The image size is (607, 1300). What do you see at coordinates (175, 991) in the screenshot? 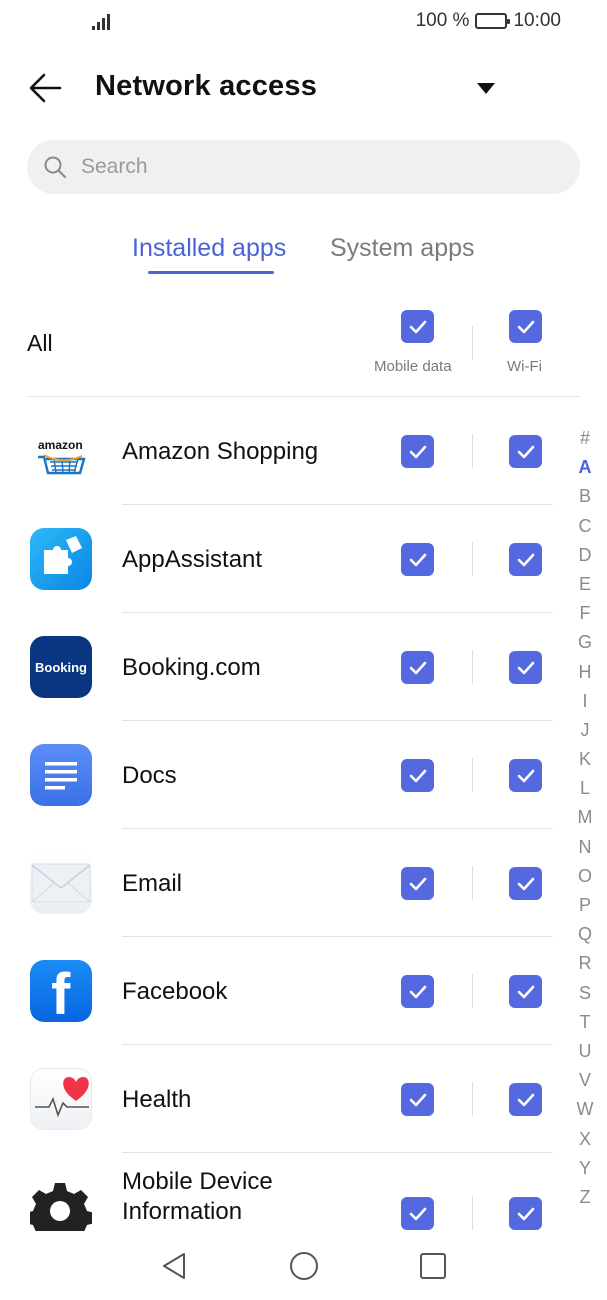
I see `app-name: Facebook` at bounding box center [175, 991].